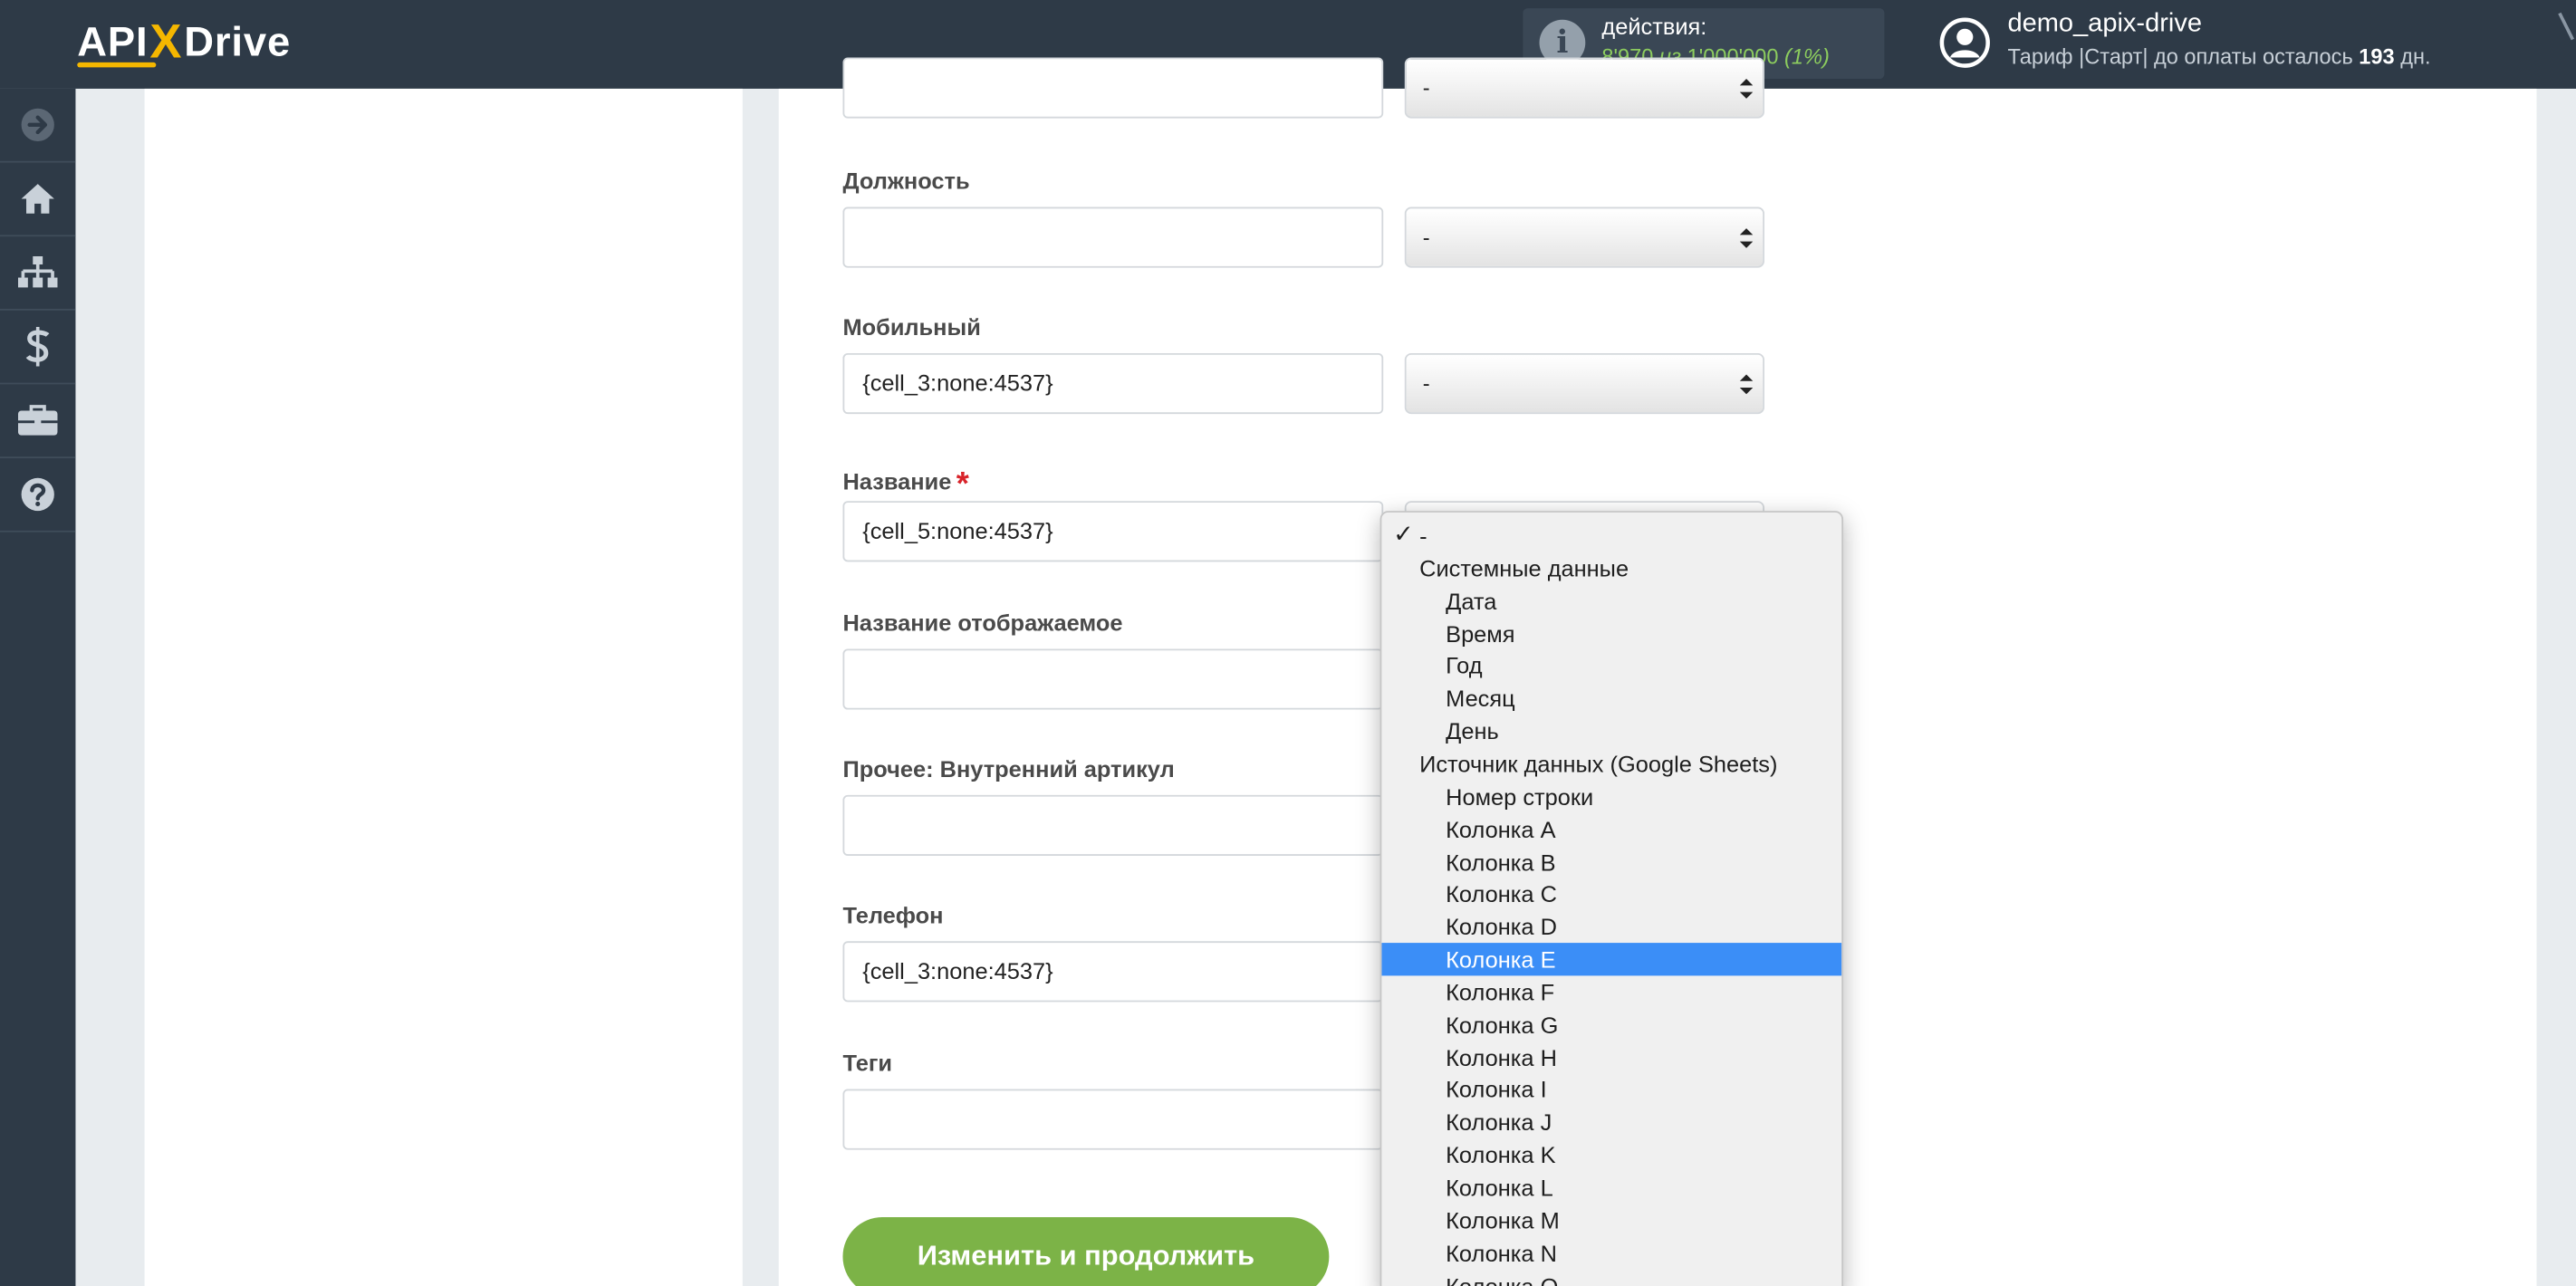 Image resolution: width=2576 pixels, height=1286 pixels. Describe the element at coordinates (1113, 383) in the screenshot. I see `field-input-mobile: {cell_3:none:4537}` at that location.